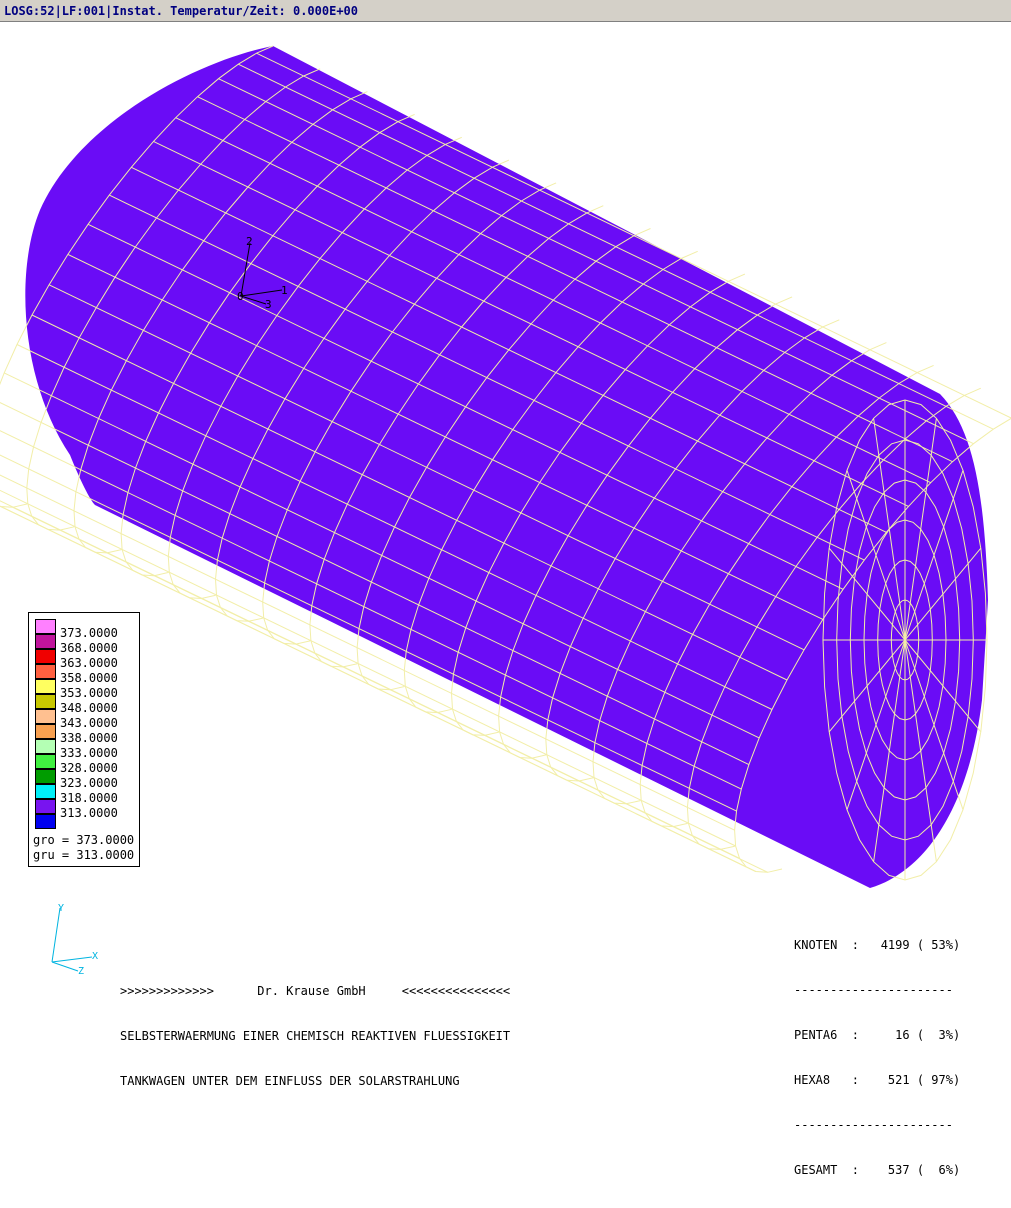  I want to click on local-axis-label-3: 3, so click(268, 304).